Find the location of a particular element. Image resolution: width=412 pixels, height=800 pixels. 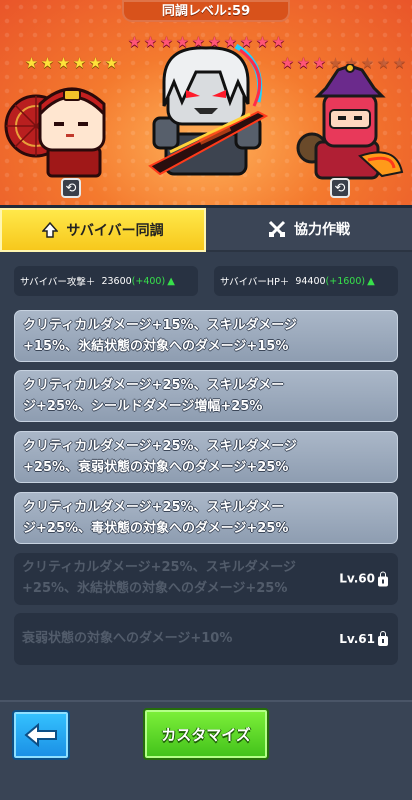

back-button is located at coordinates (41, 735).